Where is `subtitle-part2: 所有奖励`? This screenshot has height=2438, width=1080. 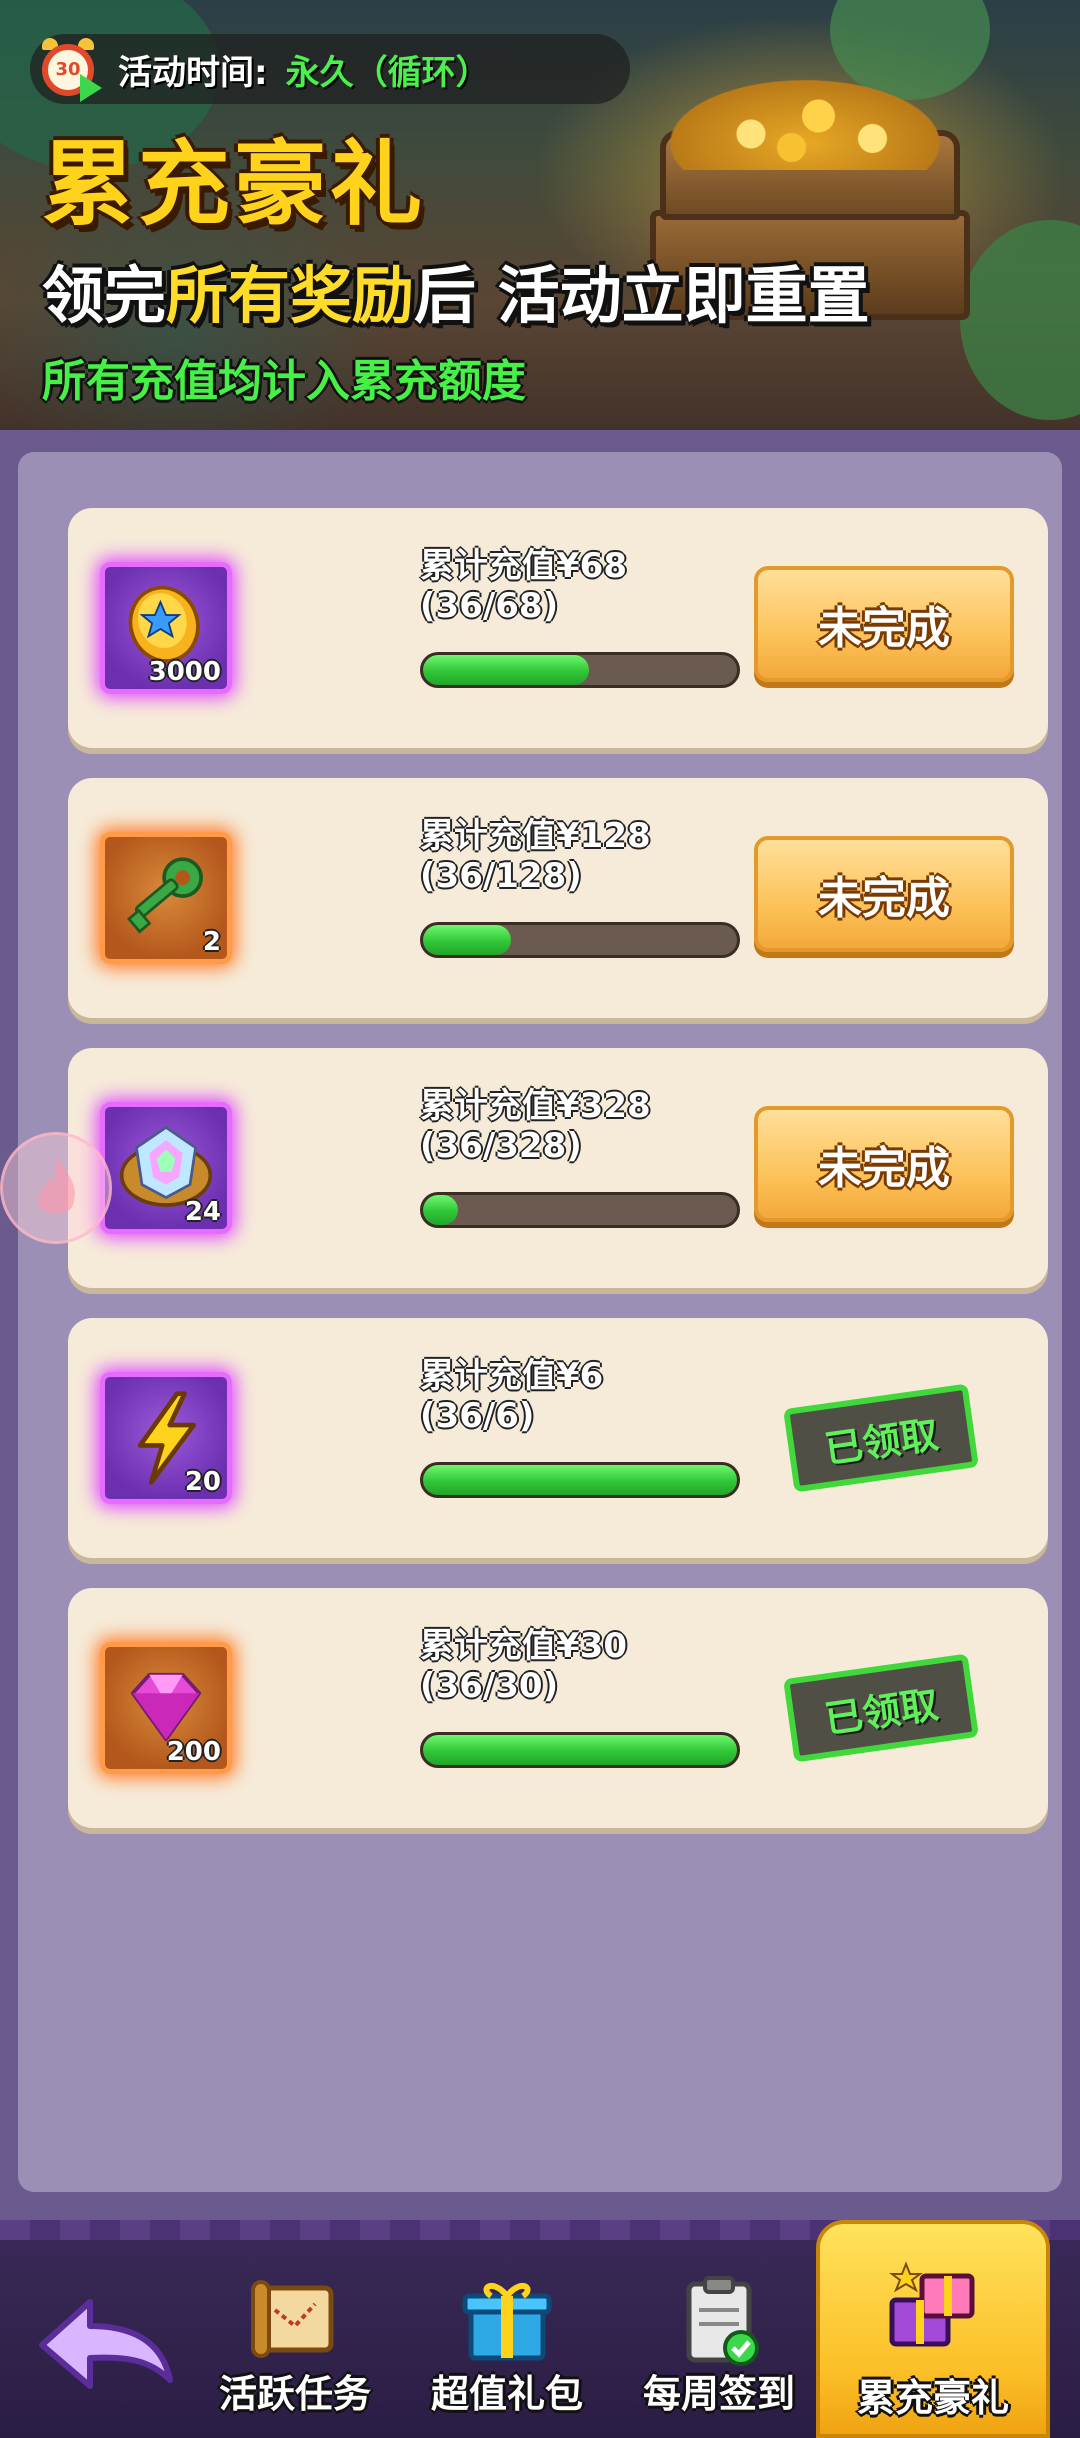
subtitle-part2: 所有奖励 is located at coordinates (290, 295).